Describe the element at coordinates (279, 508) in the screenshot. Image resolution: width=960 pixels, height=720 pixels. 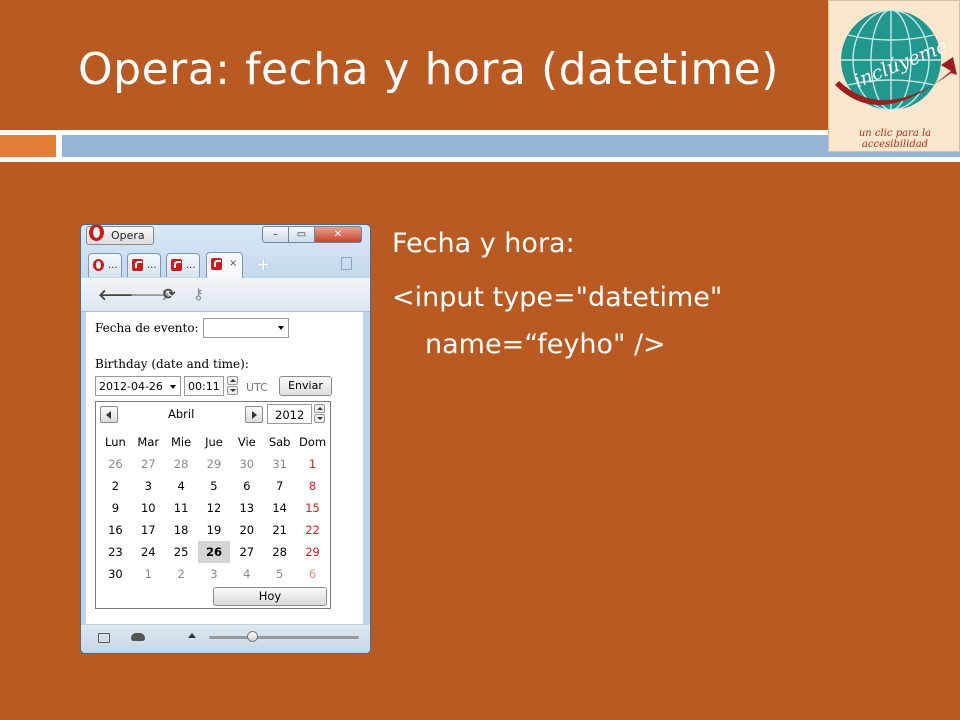
I see `calendar-day: 14` at that location.